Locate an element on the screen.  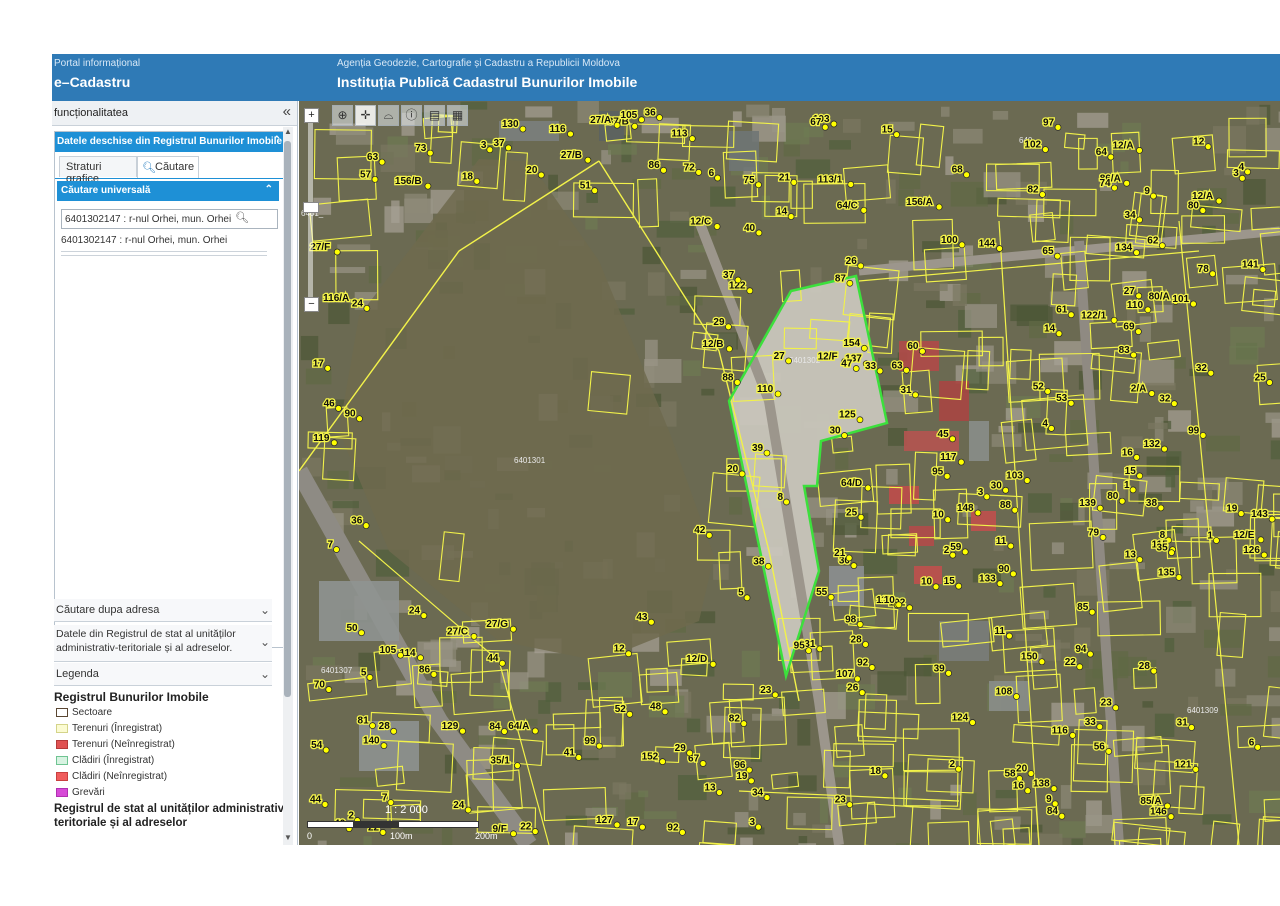
parcel-number-label: 62 is located at coordinates (1153, 241).